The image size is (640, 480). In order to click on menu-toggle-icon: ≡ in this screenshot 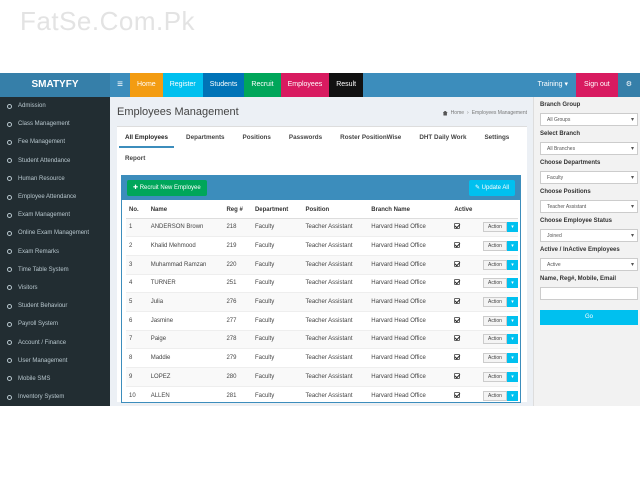, I will do `click(120, 85)`.